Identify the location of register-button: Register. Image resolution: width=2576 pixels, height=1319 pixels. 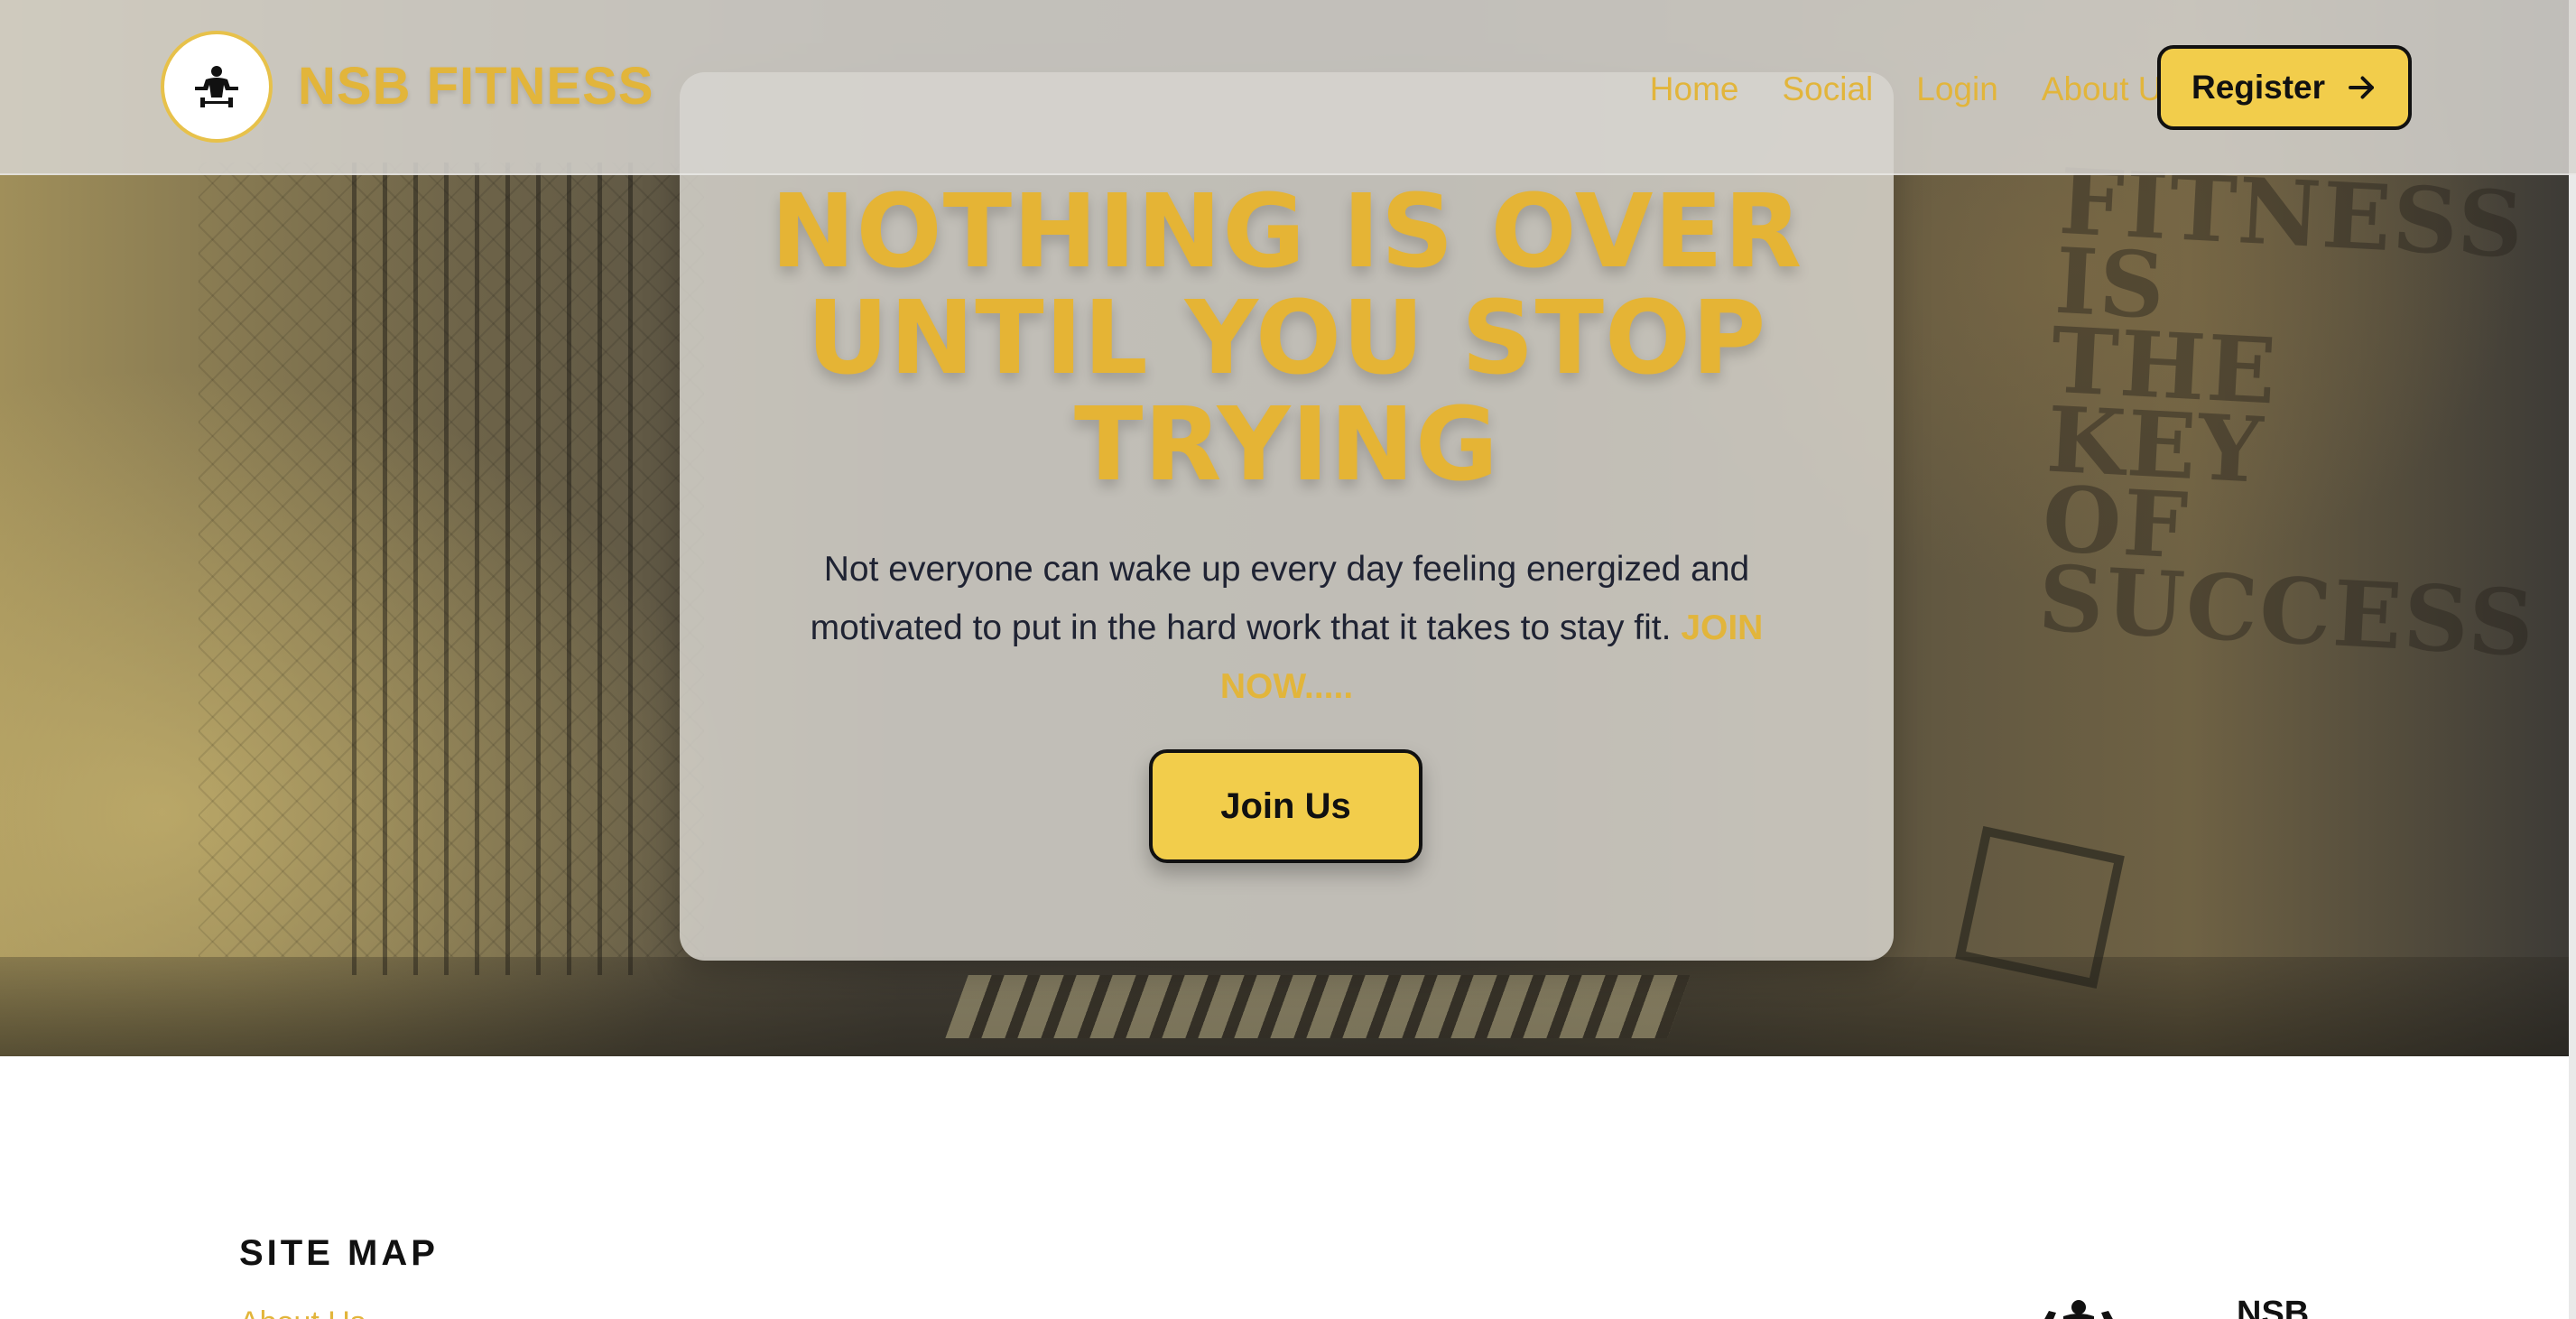
(2284, 87).